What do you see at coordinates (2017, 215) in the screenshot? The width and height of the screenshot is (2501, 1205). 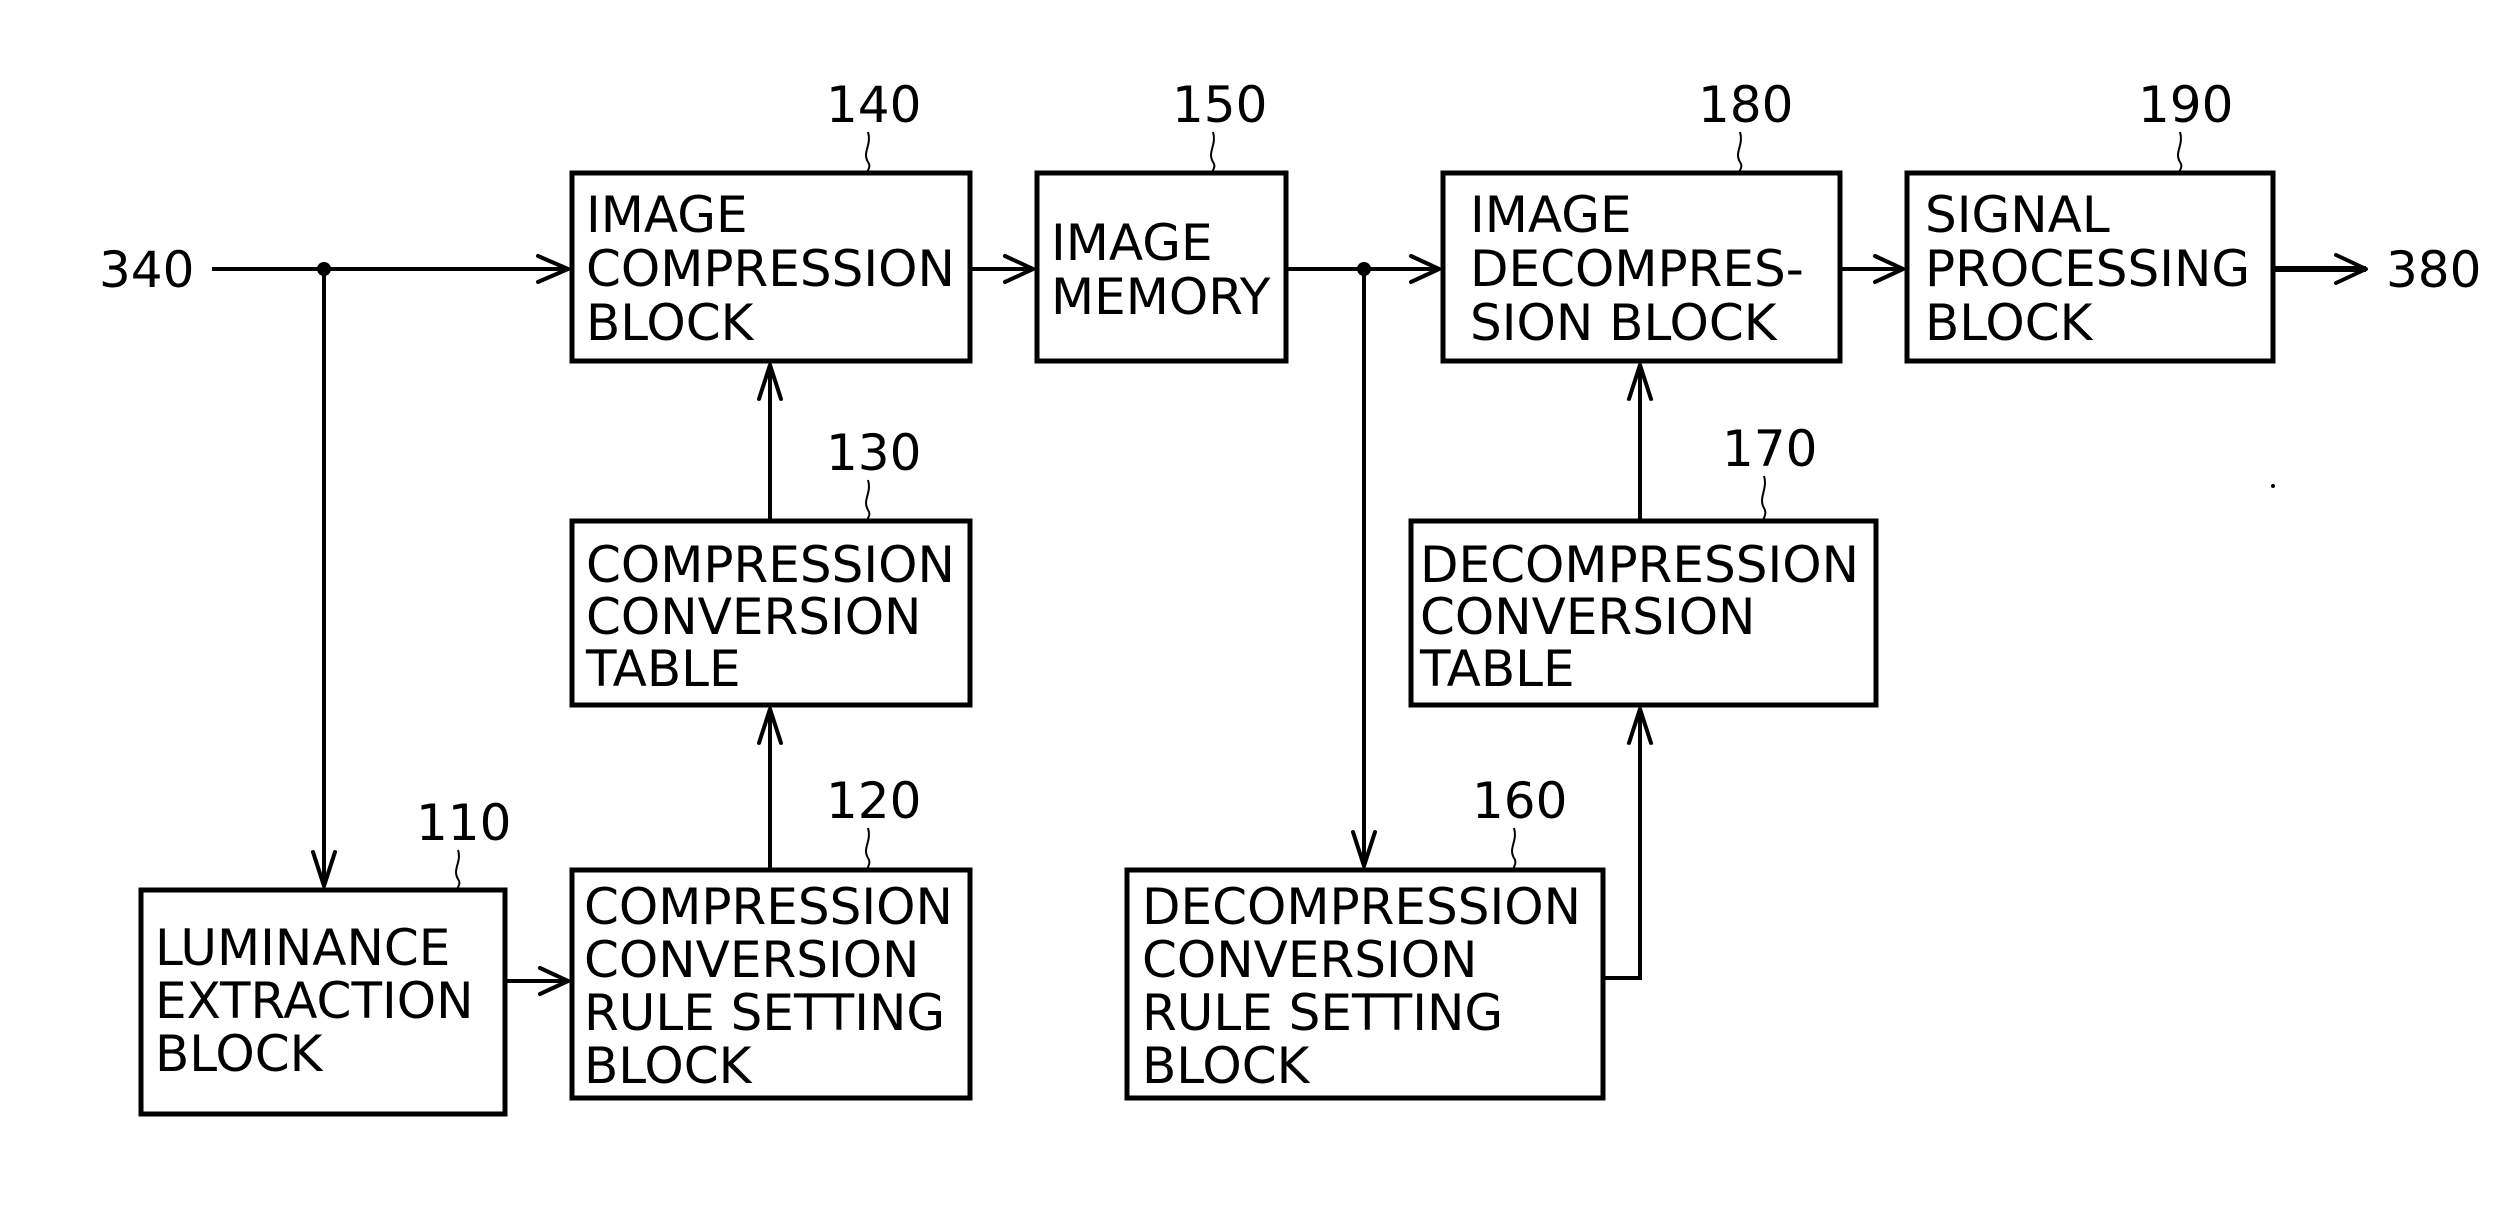 I see `block-label-line: SIGNAL` at bounding box center [2017, 215].